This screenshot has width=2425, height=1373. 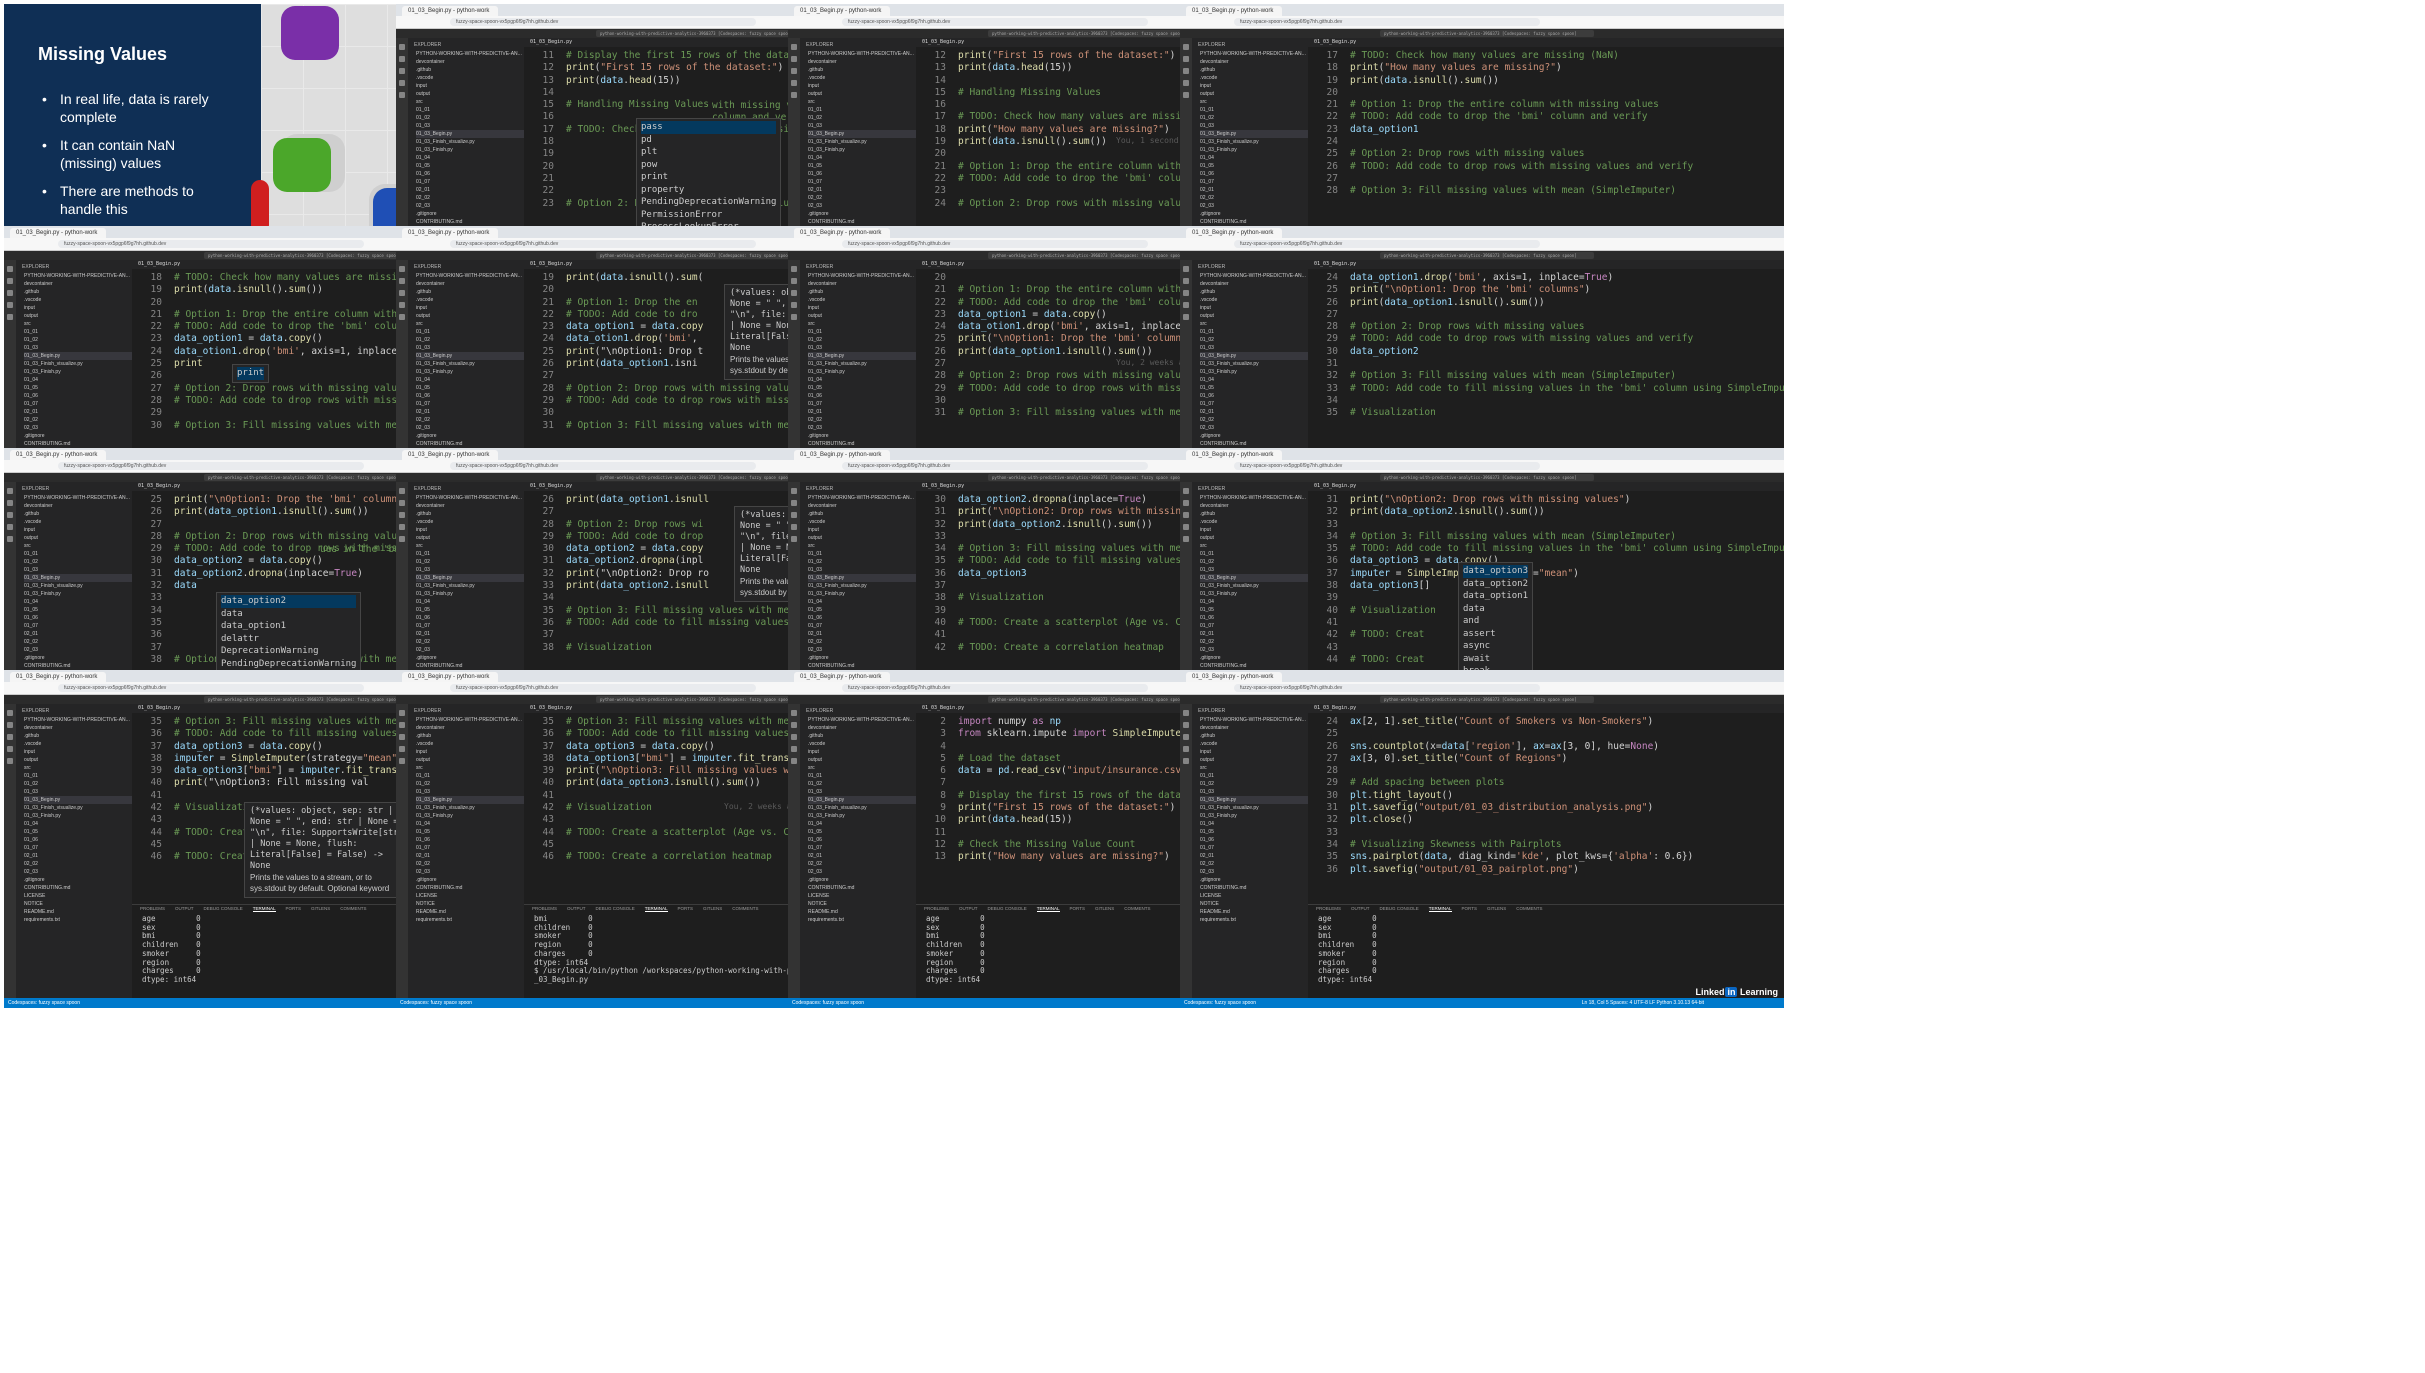 What do you see at coordinates (1496, 908) in the screenshot?
I see `panel-tab: GITLENS` at bounding box center [1496, 908].